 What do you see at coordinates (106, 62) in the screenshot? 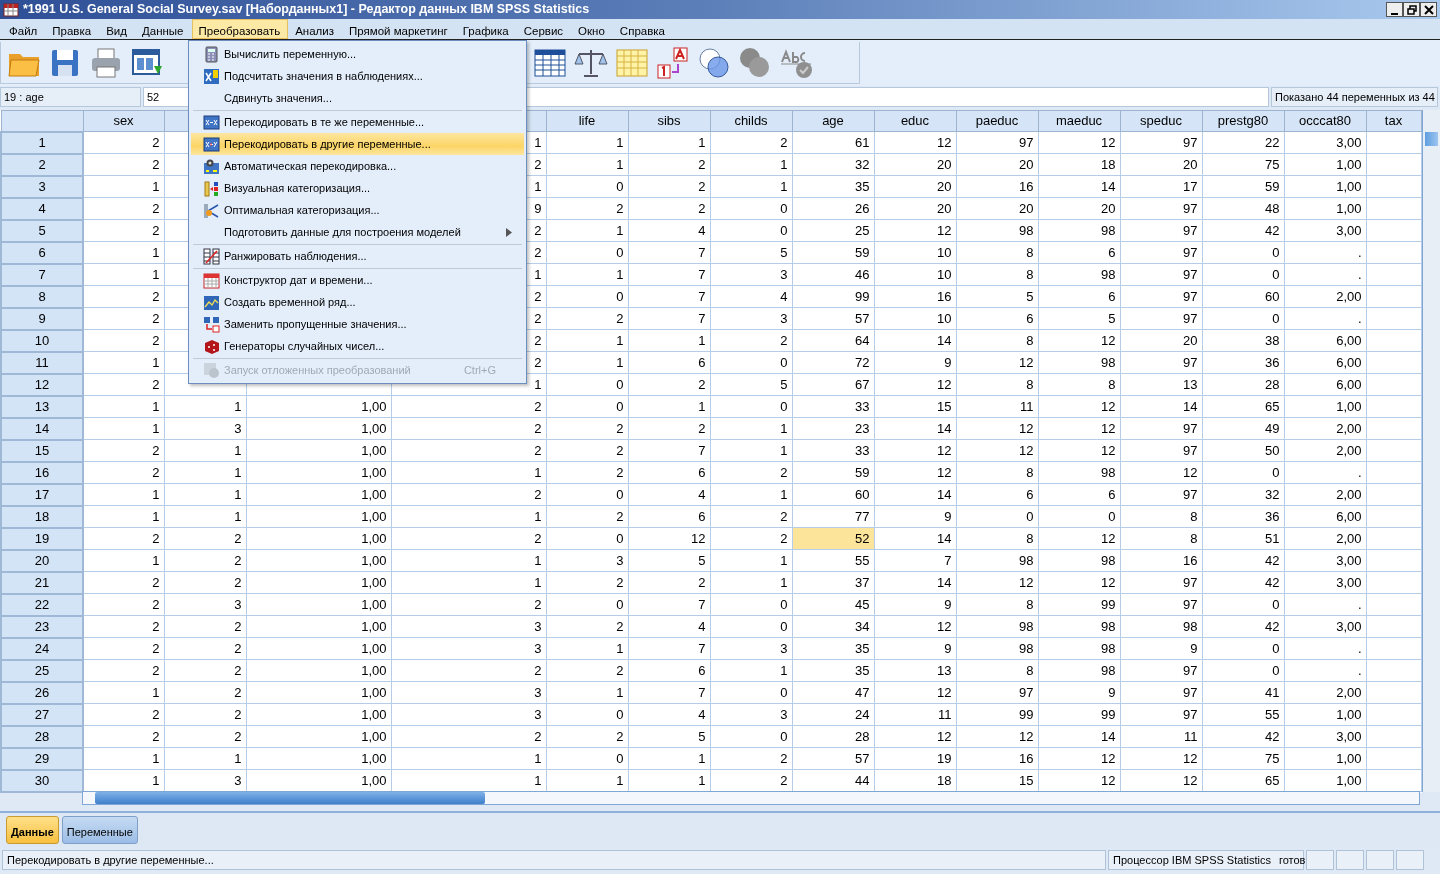
I see `printer-icon` at bounding box center [106, 62].